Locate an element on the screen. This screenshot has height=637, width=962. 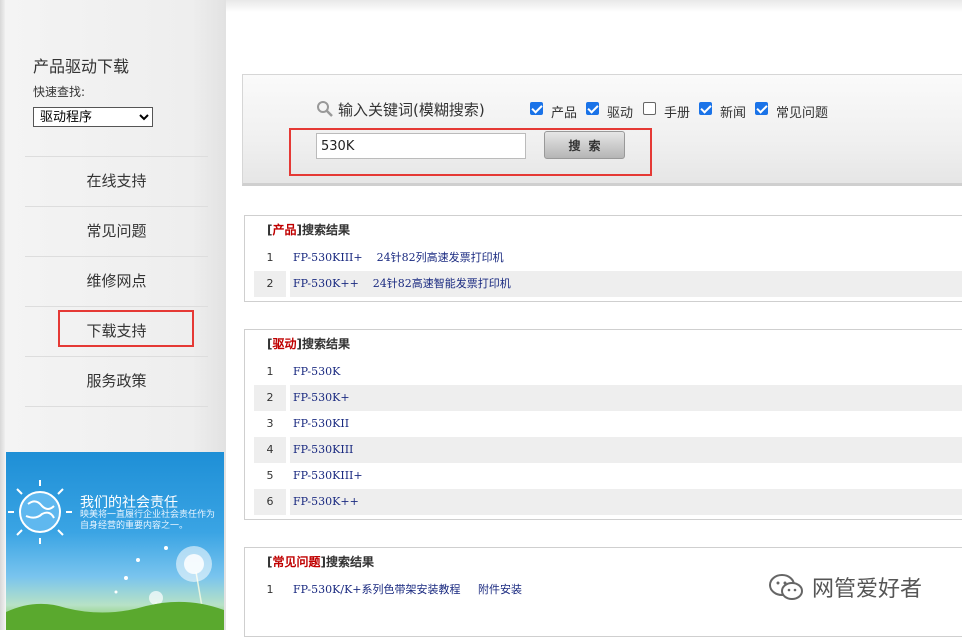
sidebar-edge is located at coordinates (2, 315).